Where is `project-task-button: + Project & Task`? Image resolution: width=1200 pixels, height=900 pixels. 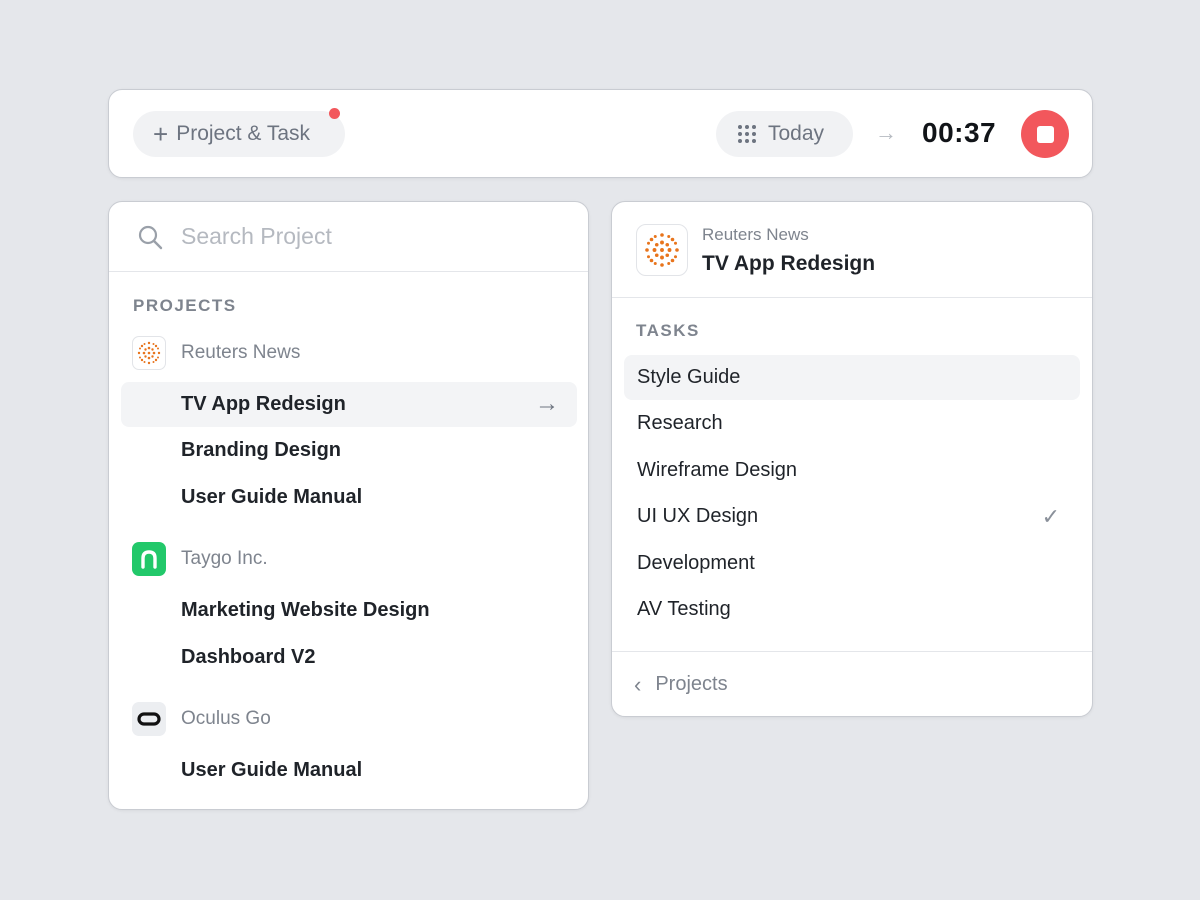
project-task-button: + Project & Task is located at coordinates (239, 134).